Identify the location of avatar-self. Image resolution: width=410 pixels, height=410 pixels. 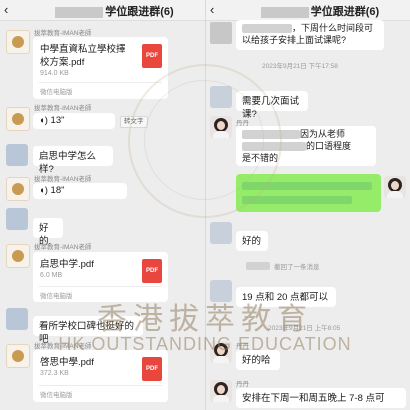
(395, 187).